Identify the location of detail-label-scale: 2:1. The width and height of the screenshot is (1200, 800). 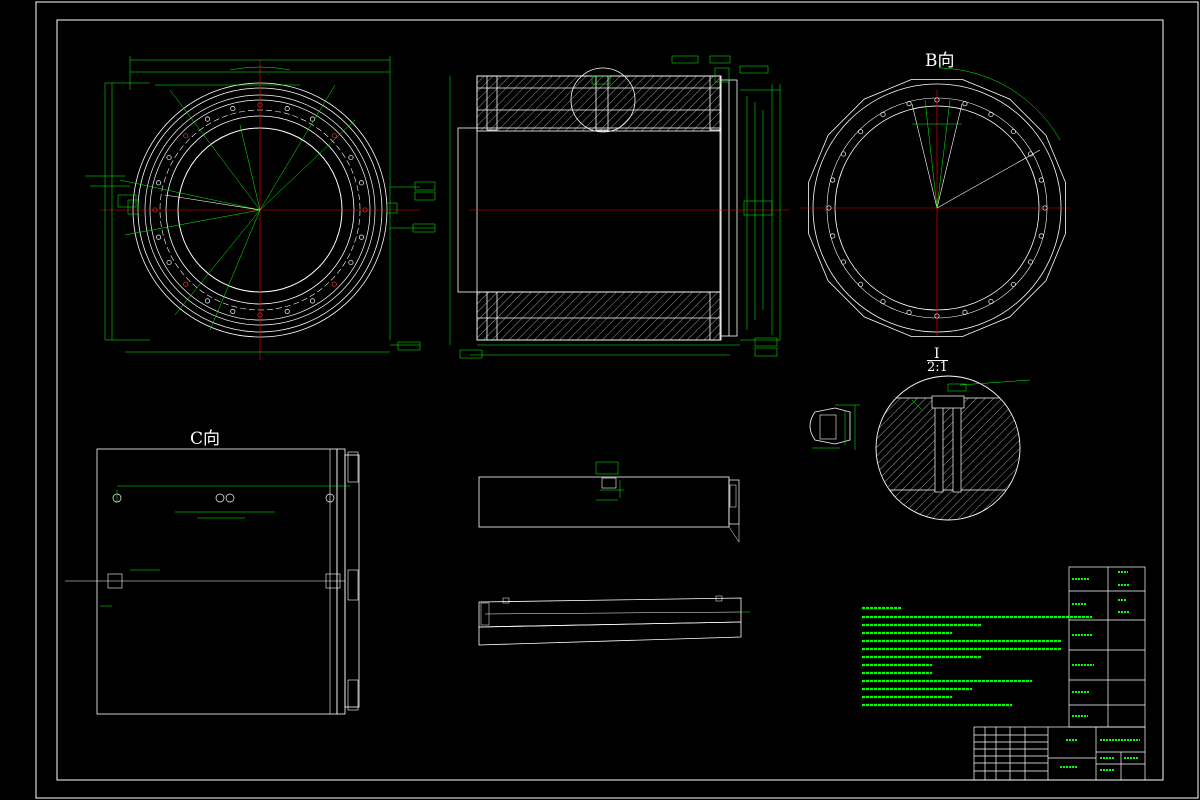
(937, 367).